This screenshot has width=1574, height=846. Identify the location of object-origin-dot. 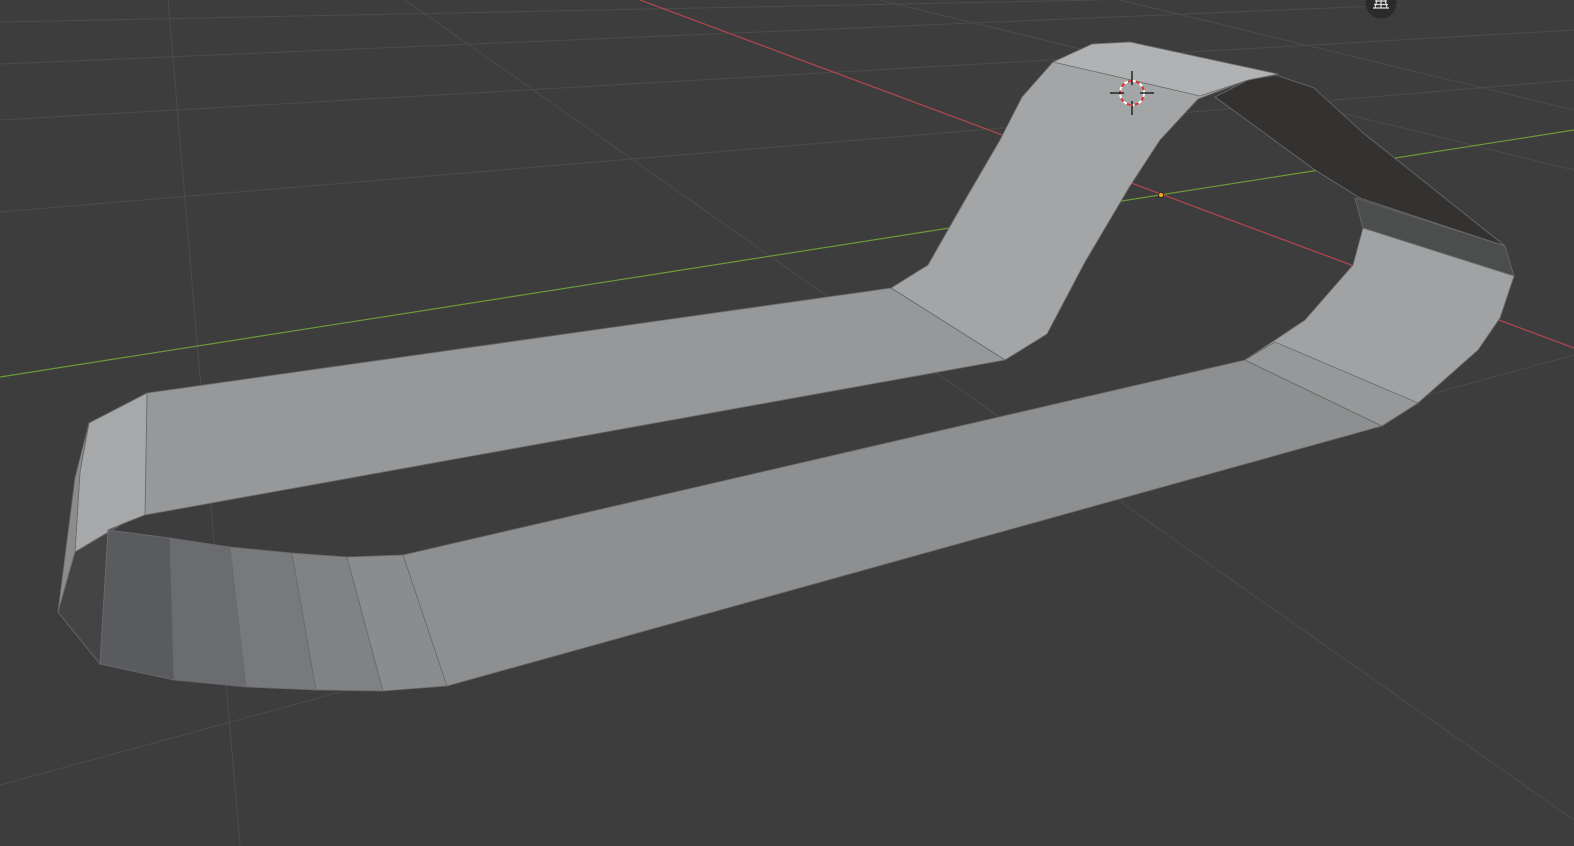
(1161, 194).